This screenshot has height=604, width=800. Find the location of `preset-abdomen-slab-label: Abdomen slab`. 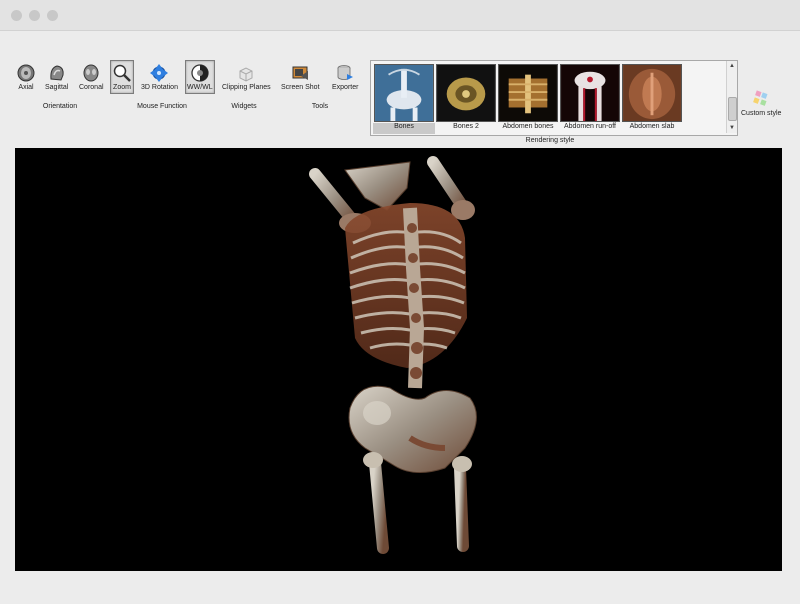

preset-abdomen-slab-label: Abdomen slab is located at coordinates (652, 126).